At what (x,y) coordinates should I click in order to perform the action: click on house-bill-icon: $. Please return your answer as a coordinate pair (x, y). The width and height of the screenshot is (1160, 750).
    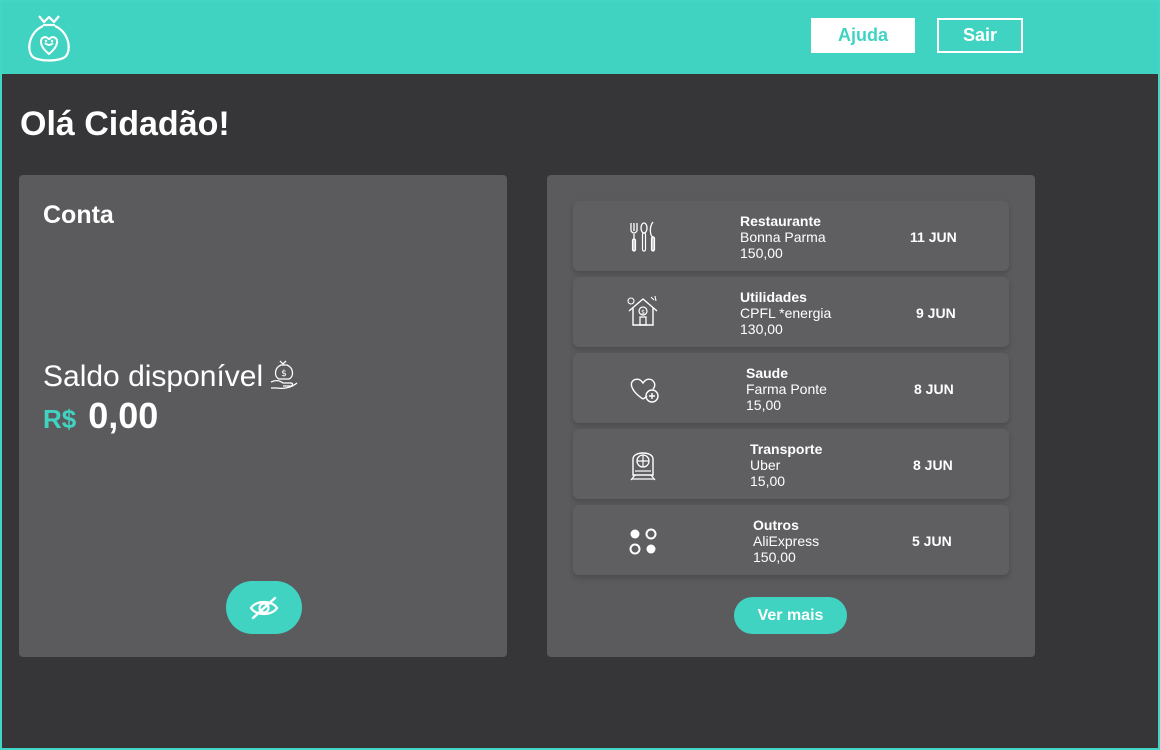
    Looking at the image, I should click on (643, 313).